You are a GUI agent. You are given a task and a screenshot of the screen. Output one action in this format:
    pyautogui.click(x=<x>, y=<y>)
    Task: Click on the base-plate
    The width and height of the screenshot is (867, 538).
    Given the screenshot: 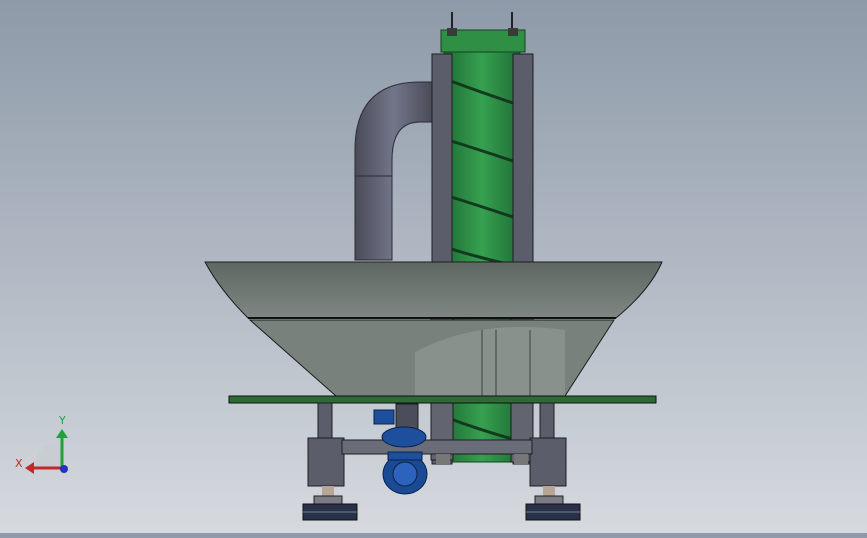 What is the action you would take?
    pyautogui.click(x=442, y=399)
    